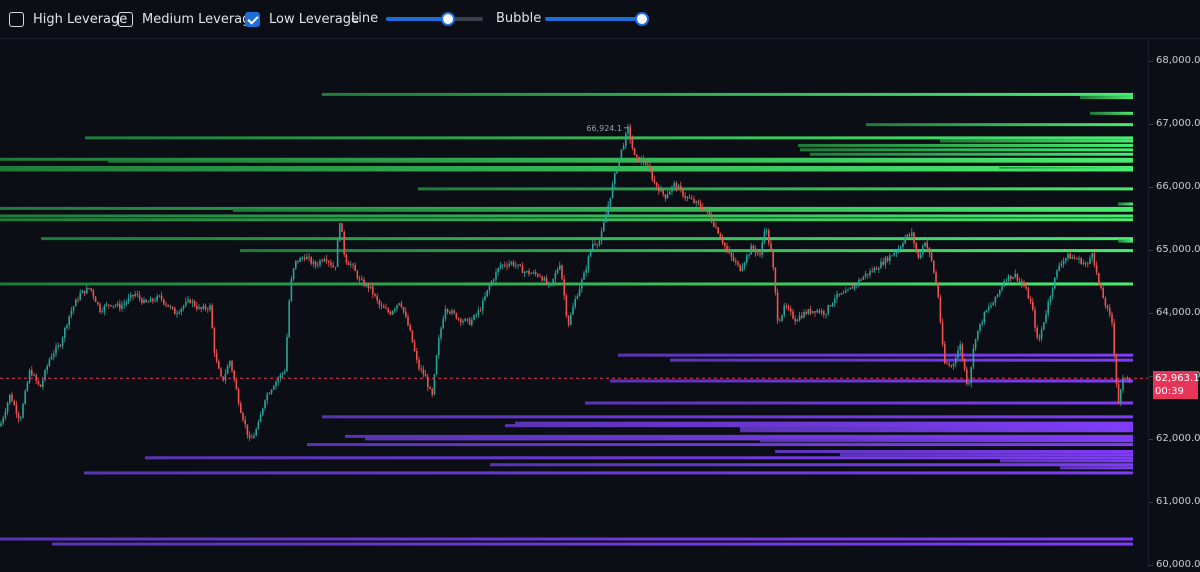 The width and height of the screenshot is (1200, 572). What do you see at coordinates (16, 19) in the screenshot?
I see `high-leverage-checkbox-box` at bounding box center [16, 19].